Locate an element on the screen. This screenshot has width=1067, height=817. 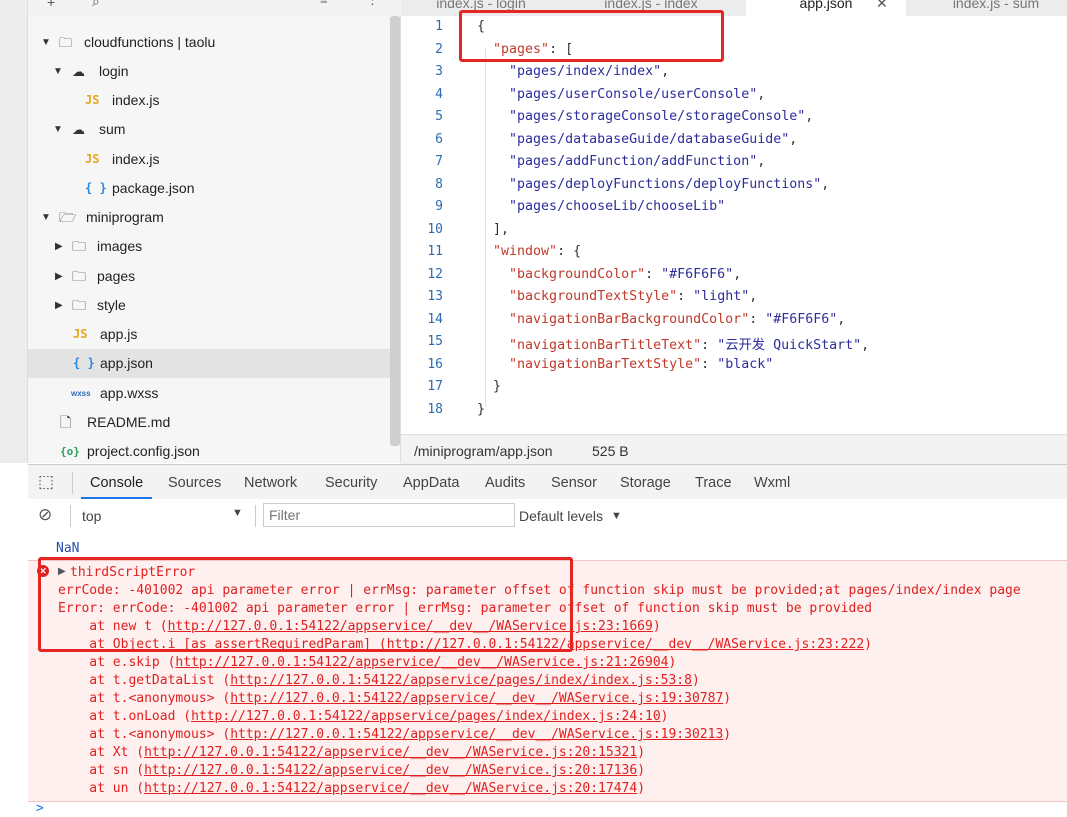
code-line: "window": { is located at coordinates (537, 251).